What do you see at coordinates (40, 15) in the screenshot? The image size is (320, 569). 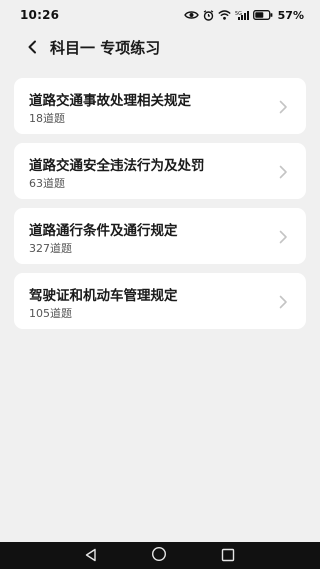 I see `status-time: 10:26` at bounding box center [40, 15].